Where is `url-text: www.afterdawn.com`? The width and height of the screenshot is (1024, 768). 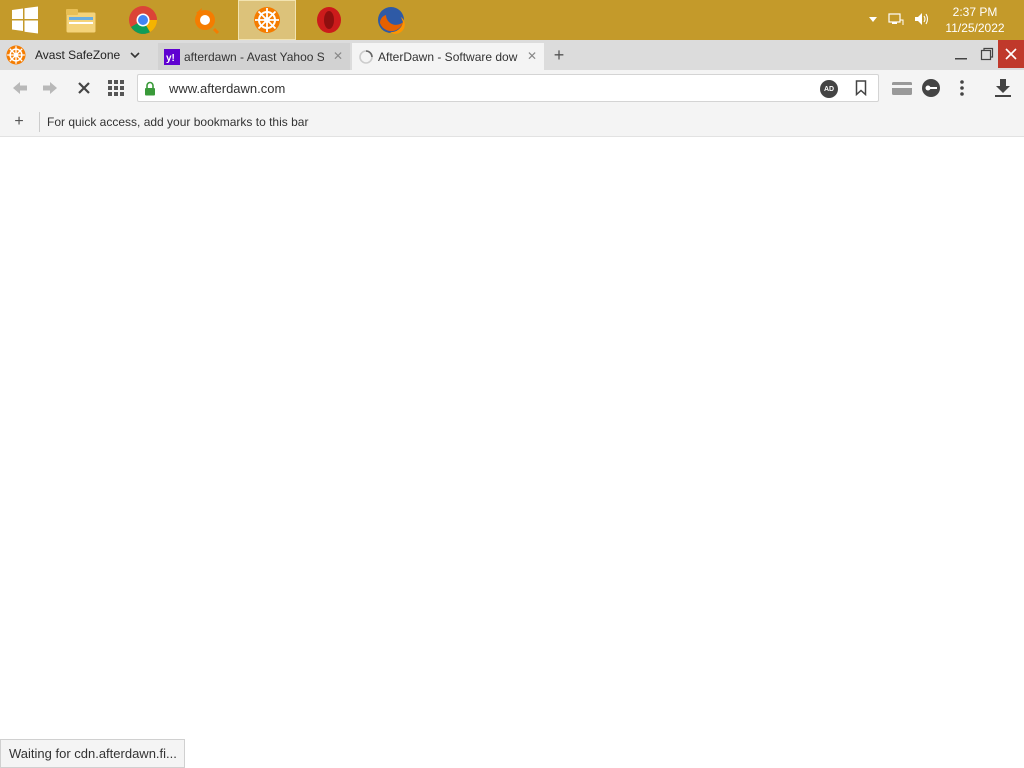 url-text: www.afterdawn.com is located at coordinates (227, 88).